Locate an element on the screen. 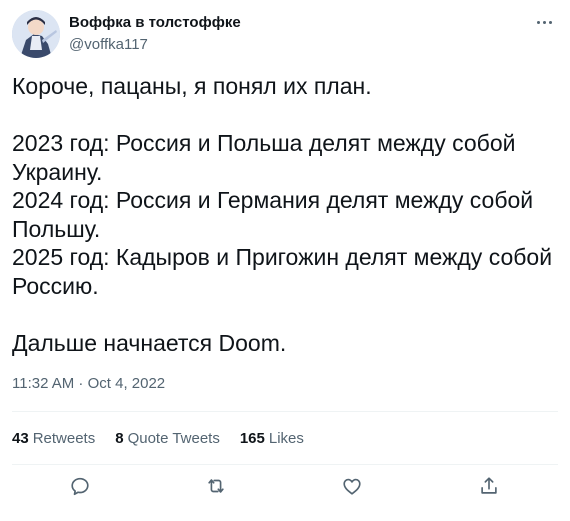 The height and width of the screenshot is (521, 570). retweets-stat: 43 Retweets is located at coordinates (53, 438).